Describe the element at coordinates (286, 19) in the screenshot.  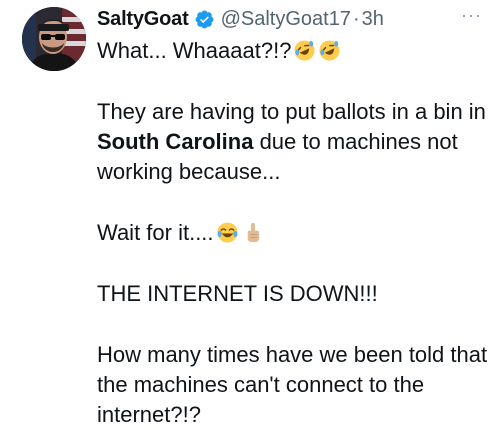
I see `author-handle: @SaltyGoat17` at that location.